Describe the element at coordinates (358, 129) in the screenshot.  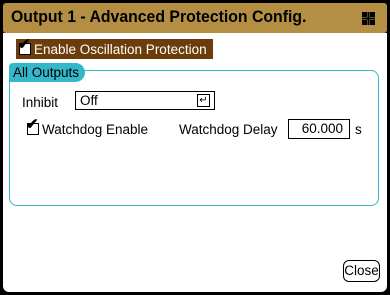
I see `watchdog-delay-unit: s` at that location.